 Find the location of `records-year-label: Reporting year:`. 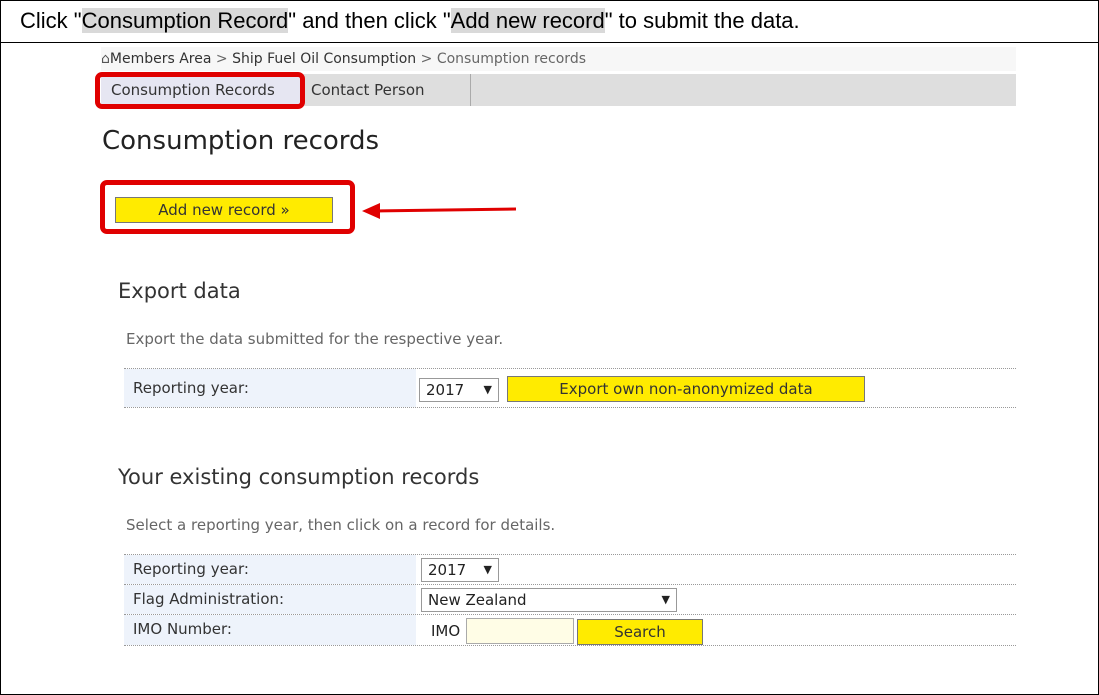

records-year-label: Reporting year: is located at coordinates (270, 569).